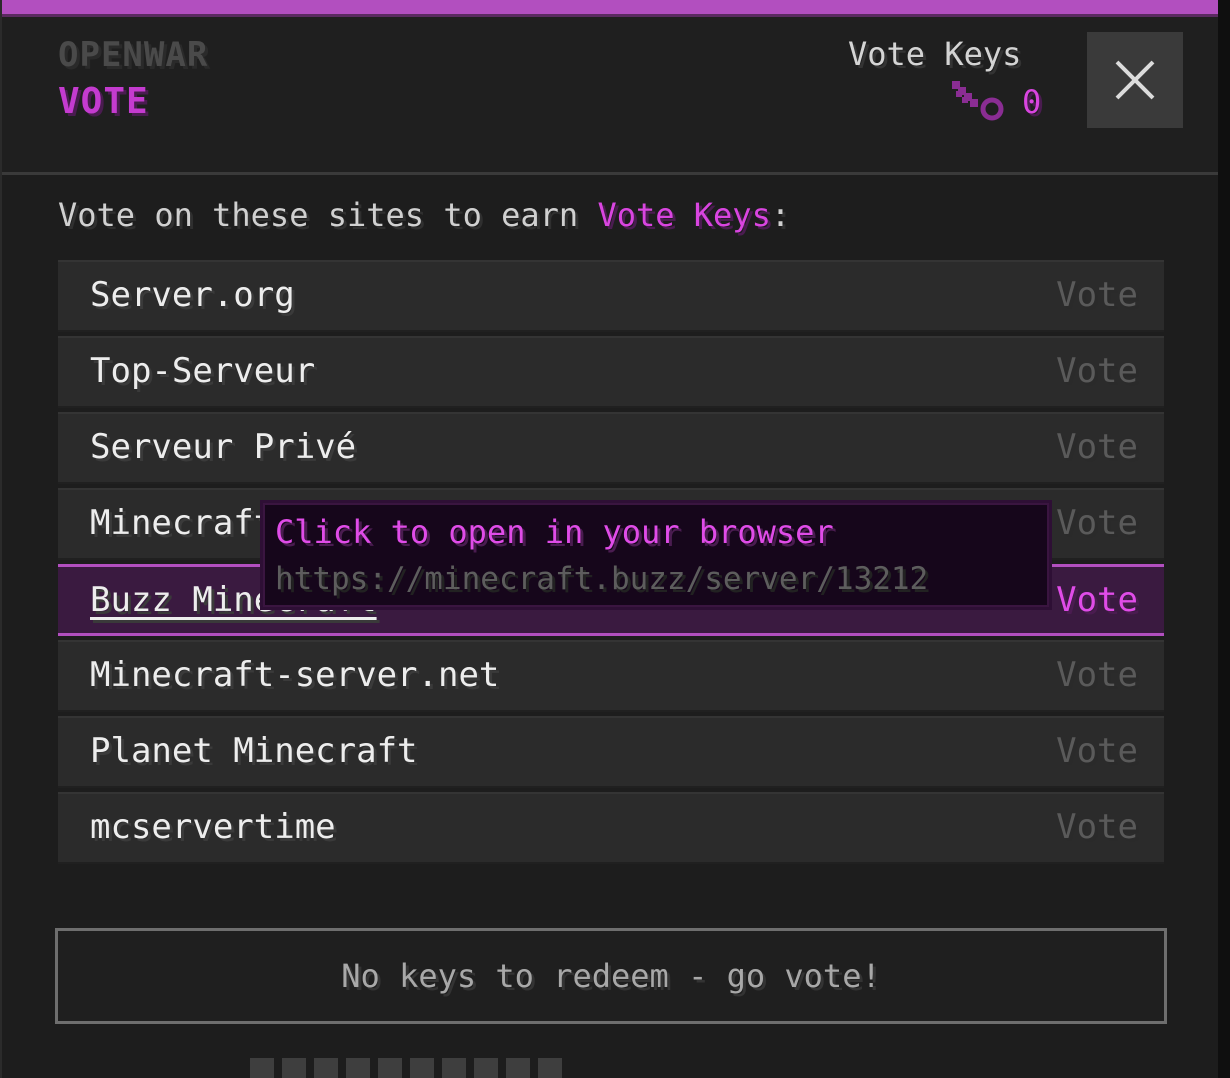 The height and width of the screenshot is (1078, 1230). I want to click on site-name: Top-Serveur, so click(203, 371).